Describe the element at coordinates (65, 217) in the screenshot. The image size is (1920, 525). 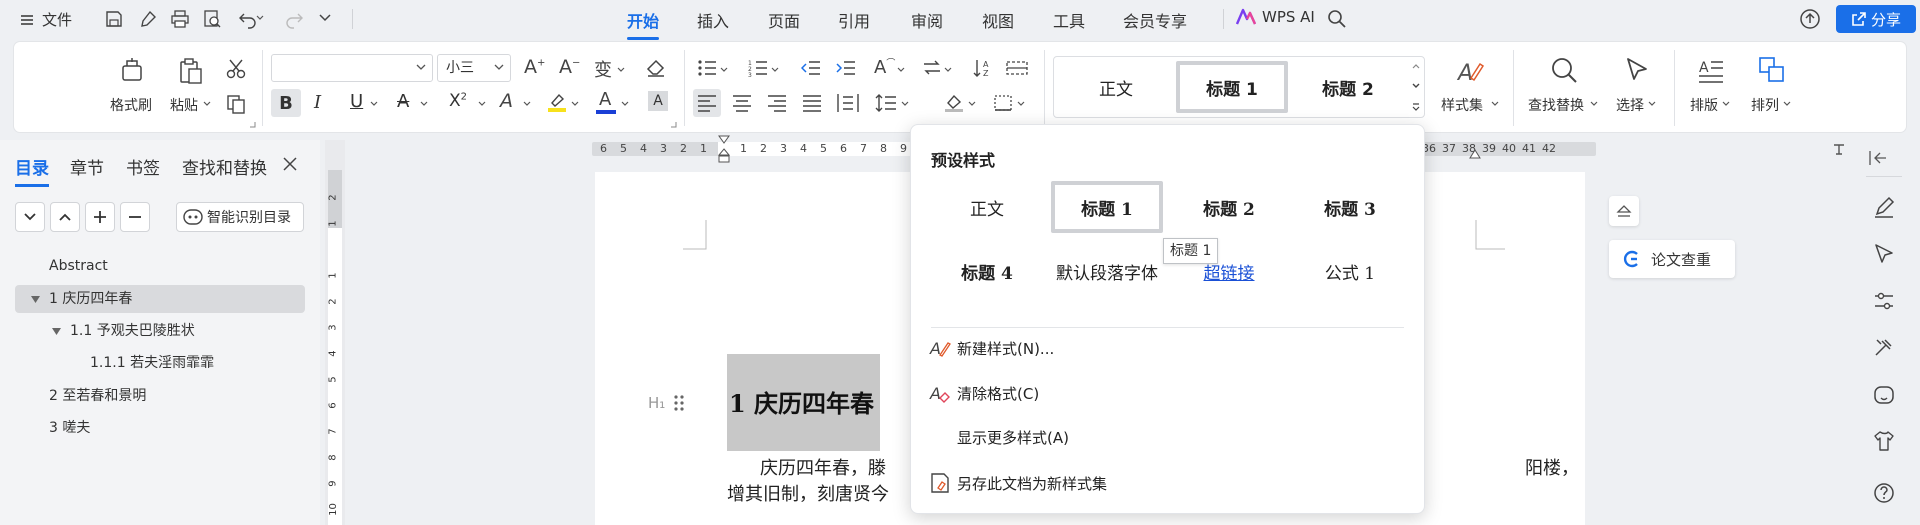
I see `expand-up-button` at that location.